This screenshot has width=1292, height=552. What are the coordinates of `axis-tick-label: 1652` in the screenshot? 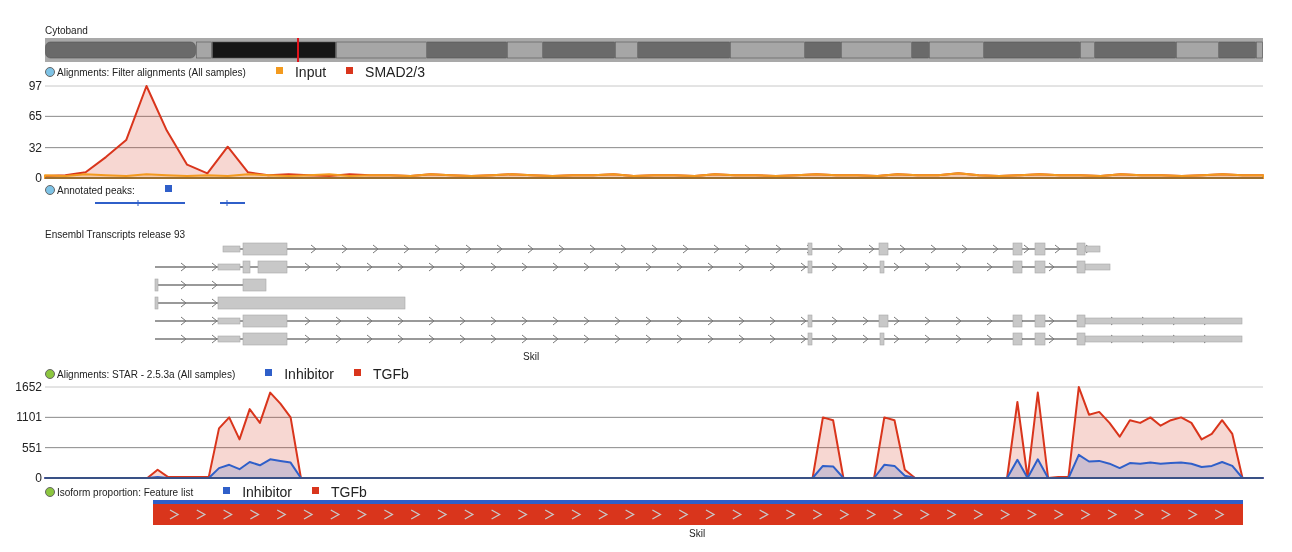 It's located at (28, 387).